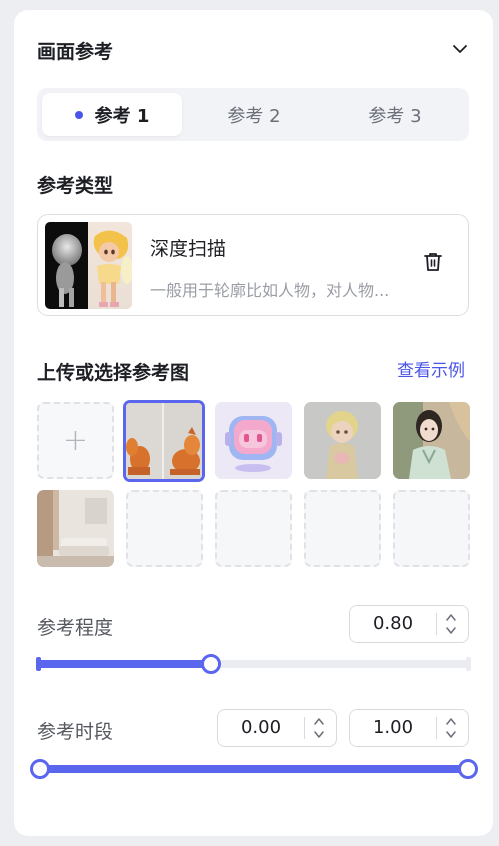 Image resolution: width=499 pixels, height=846 pixels. Describe the element at coordinates (431, 440) in the screenshot. I see `ref-image-hanfu-woman` at that location.